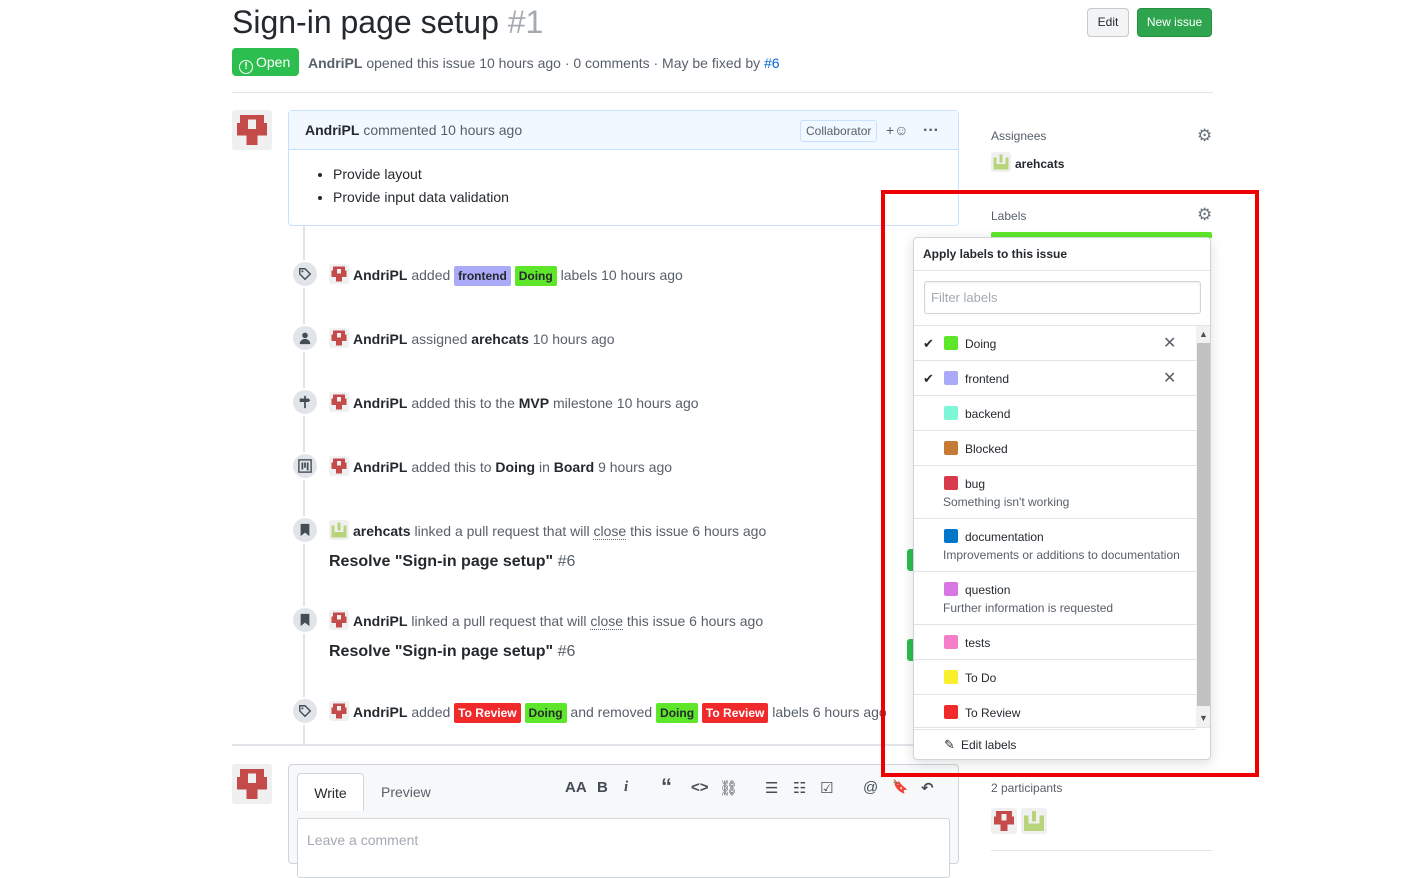 This screenshot has width=1407, height=878. Describe the element at coordinates (666, 787) in the screenshot. I see `quote-icon: “` at that location.